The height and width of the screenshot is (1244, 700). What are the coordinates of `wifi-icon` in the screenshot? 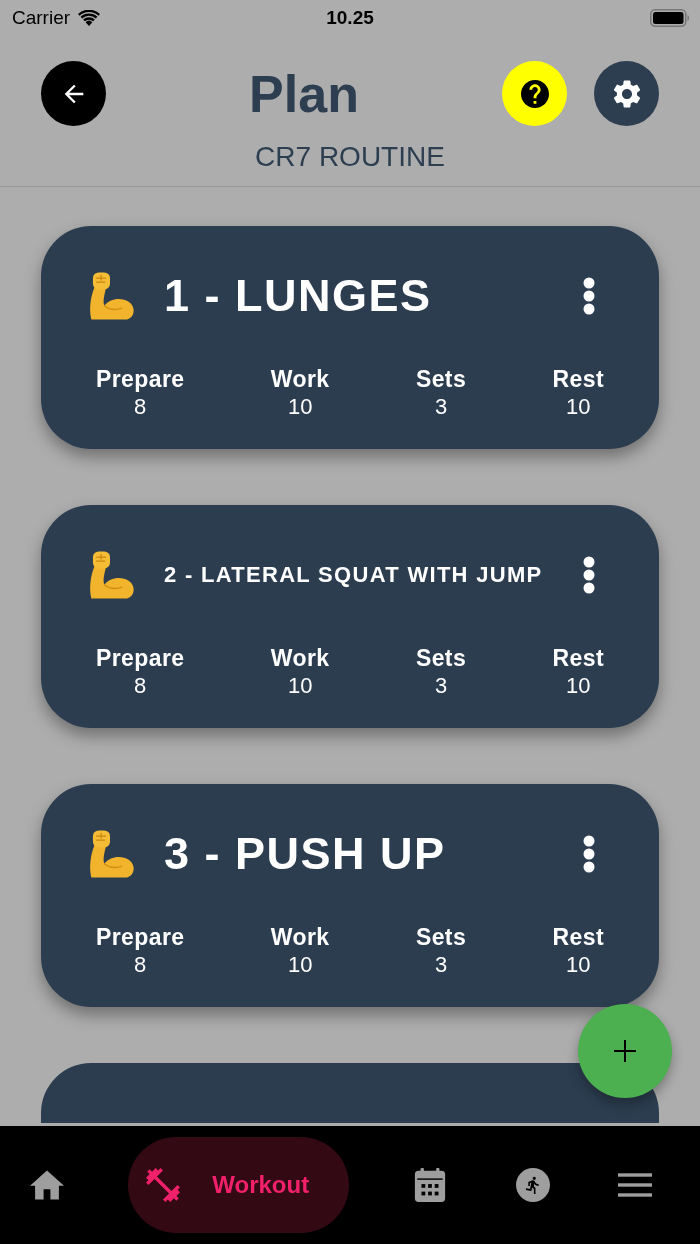 It's located at (89, 18).